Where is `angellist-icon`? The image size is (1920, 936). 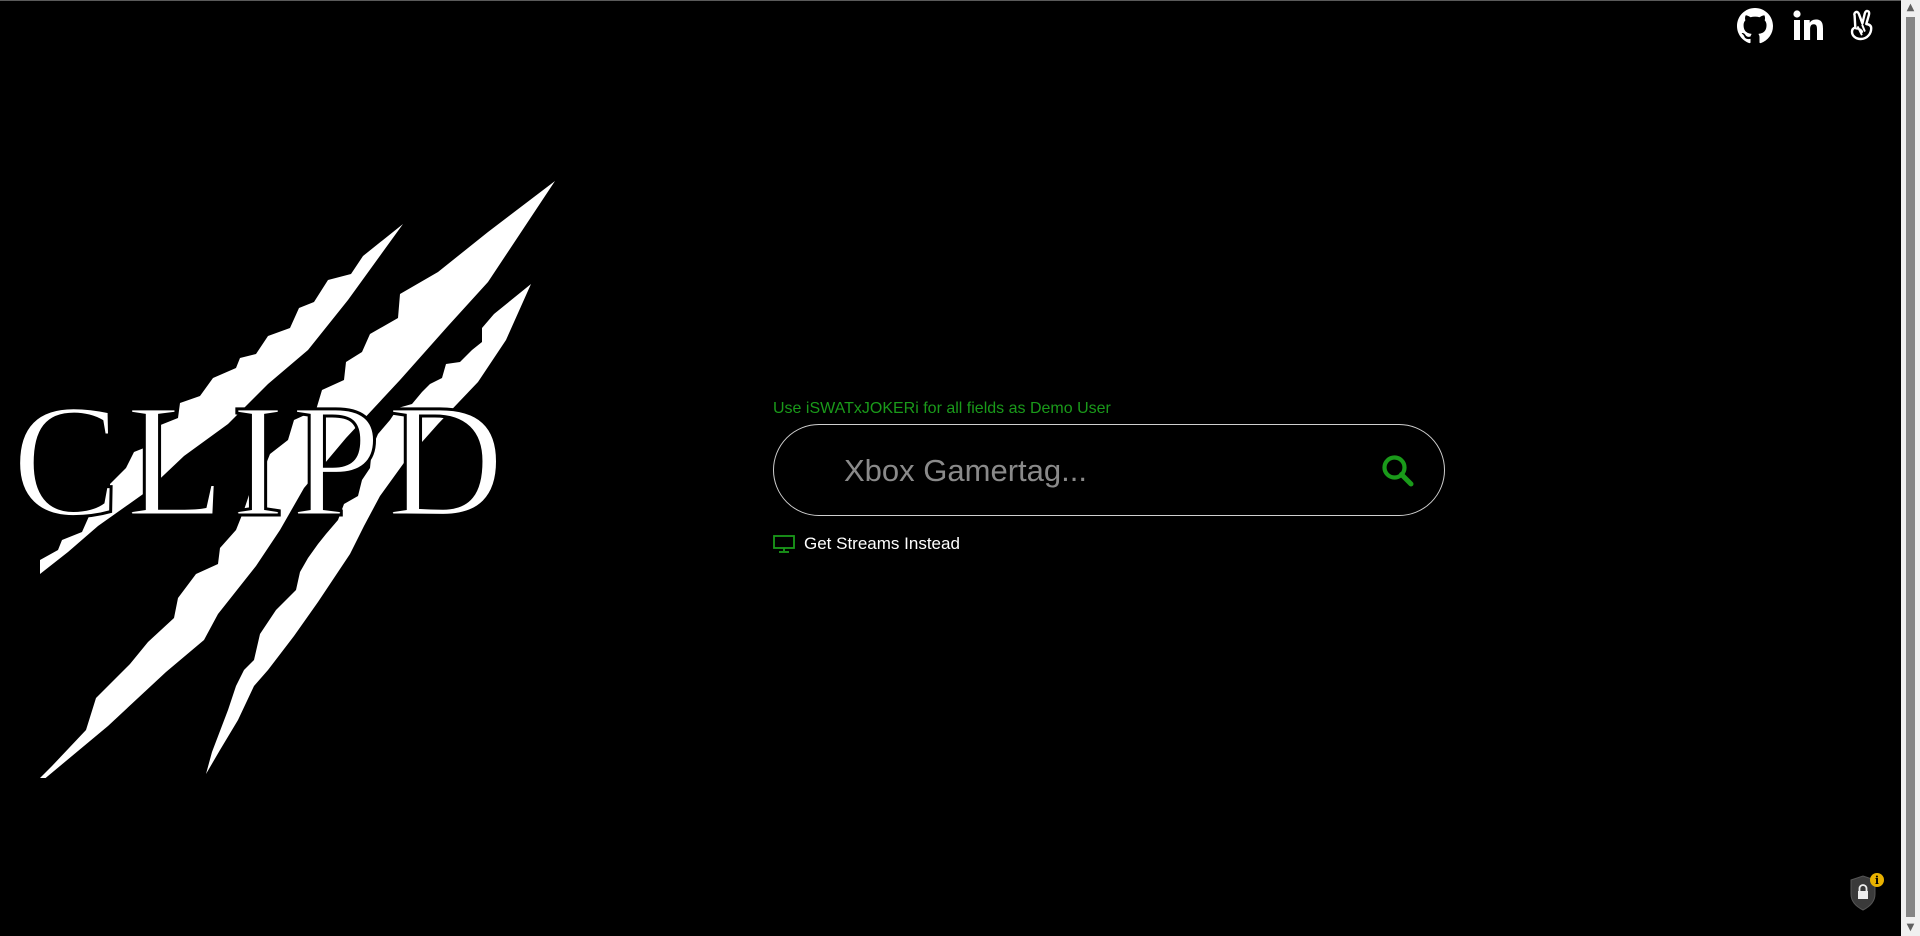
angellist-icon is located at coordinates (1861, 25).